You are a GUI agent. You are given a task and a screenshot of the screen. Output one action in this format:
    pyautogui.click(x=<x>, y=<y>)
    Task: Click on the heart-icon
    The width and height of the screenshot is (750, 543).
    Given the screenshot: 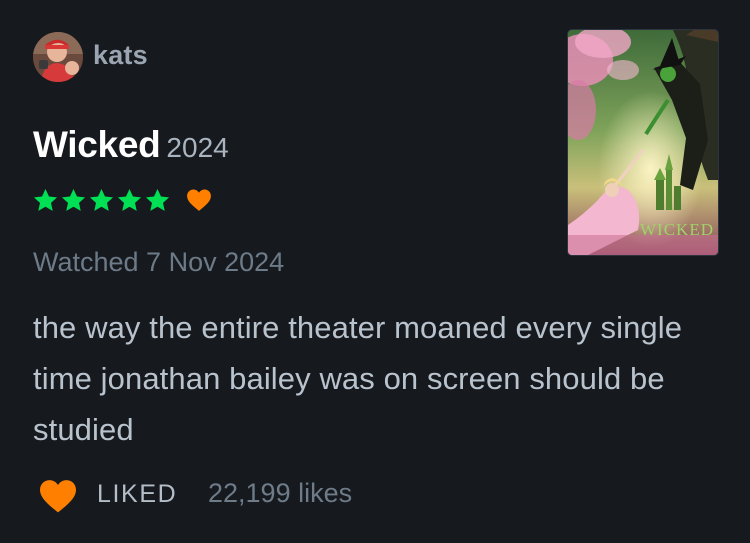 What is the action you would take?
    pyautogui.click(x=58, y=496)
    